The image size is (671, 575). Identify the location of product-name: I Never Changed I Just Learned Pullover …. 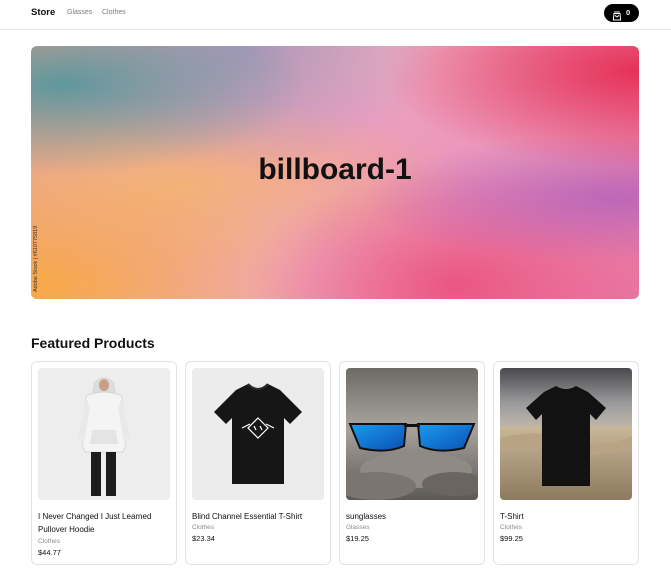
(95, 523).